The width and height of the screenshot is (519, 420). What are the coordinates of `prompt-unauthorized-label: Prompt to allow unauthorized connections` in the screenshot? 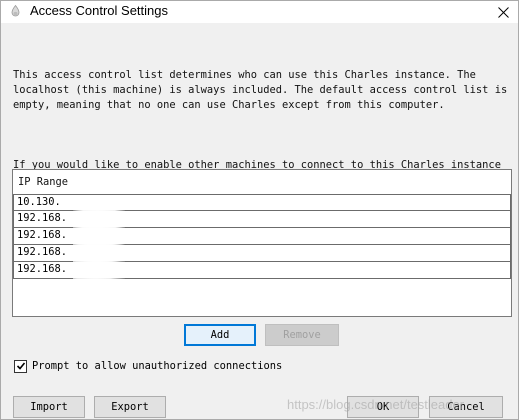 It's located at (157, 366).